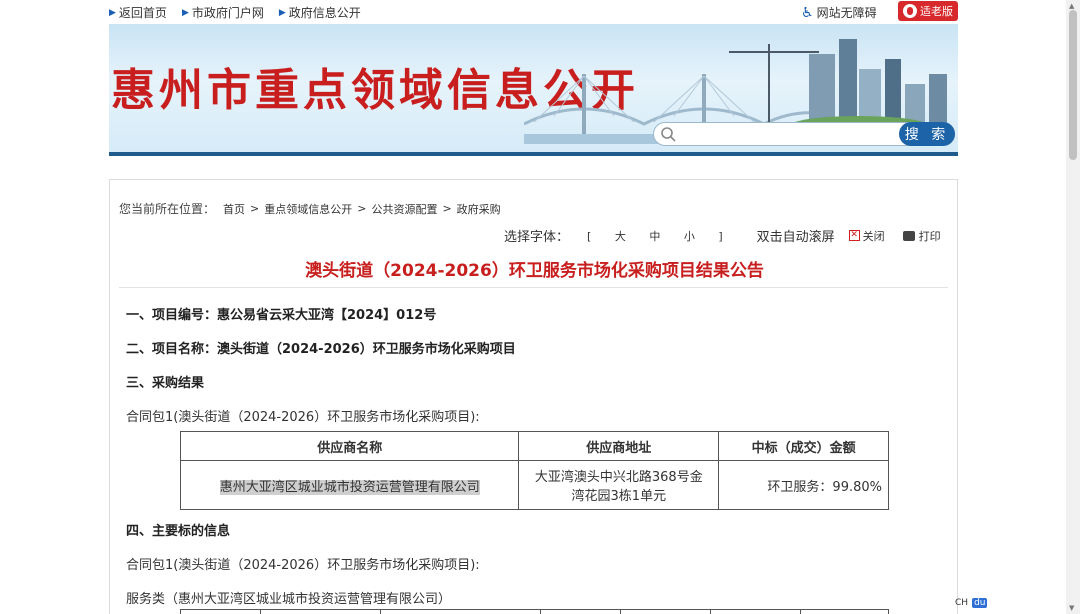  I want to click on column-header: 供应商地址, so click(619, 446).